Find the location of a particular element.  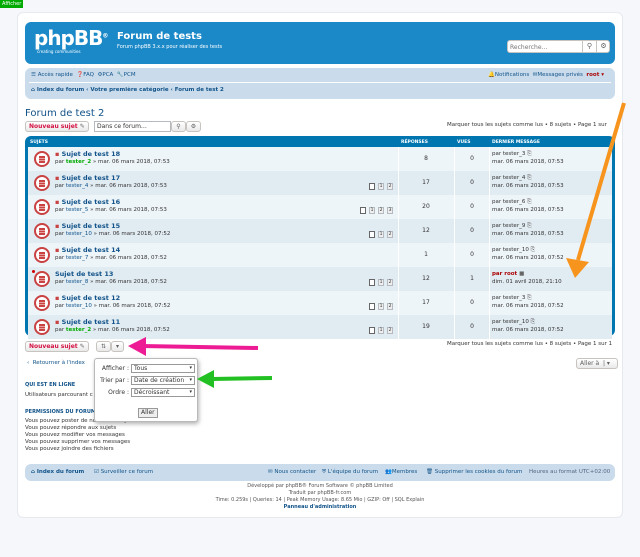

green-arrow is located at coordinates (235, 379).